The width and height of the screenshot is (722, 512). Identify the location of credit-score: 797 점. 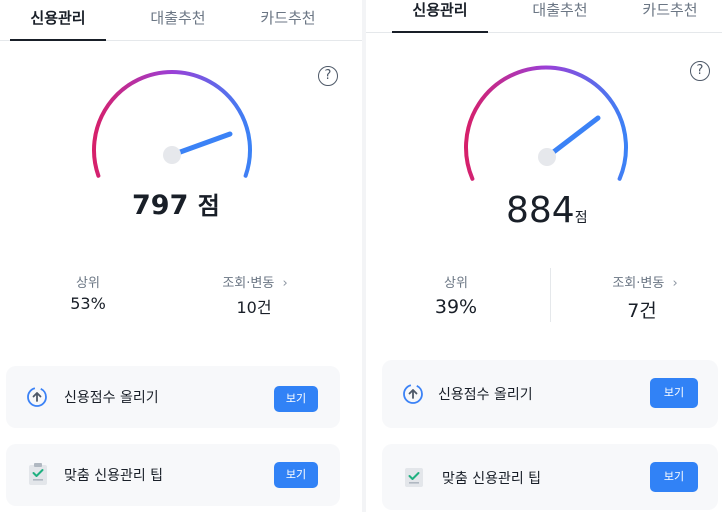
(176, 203).